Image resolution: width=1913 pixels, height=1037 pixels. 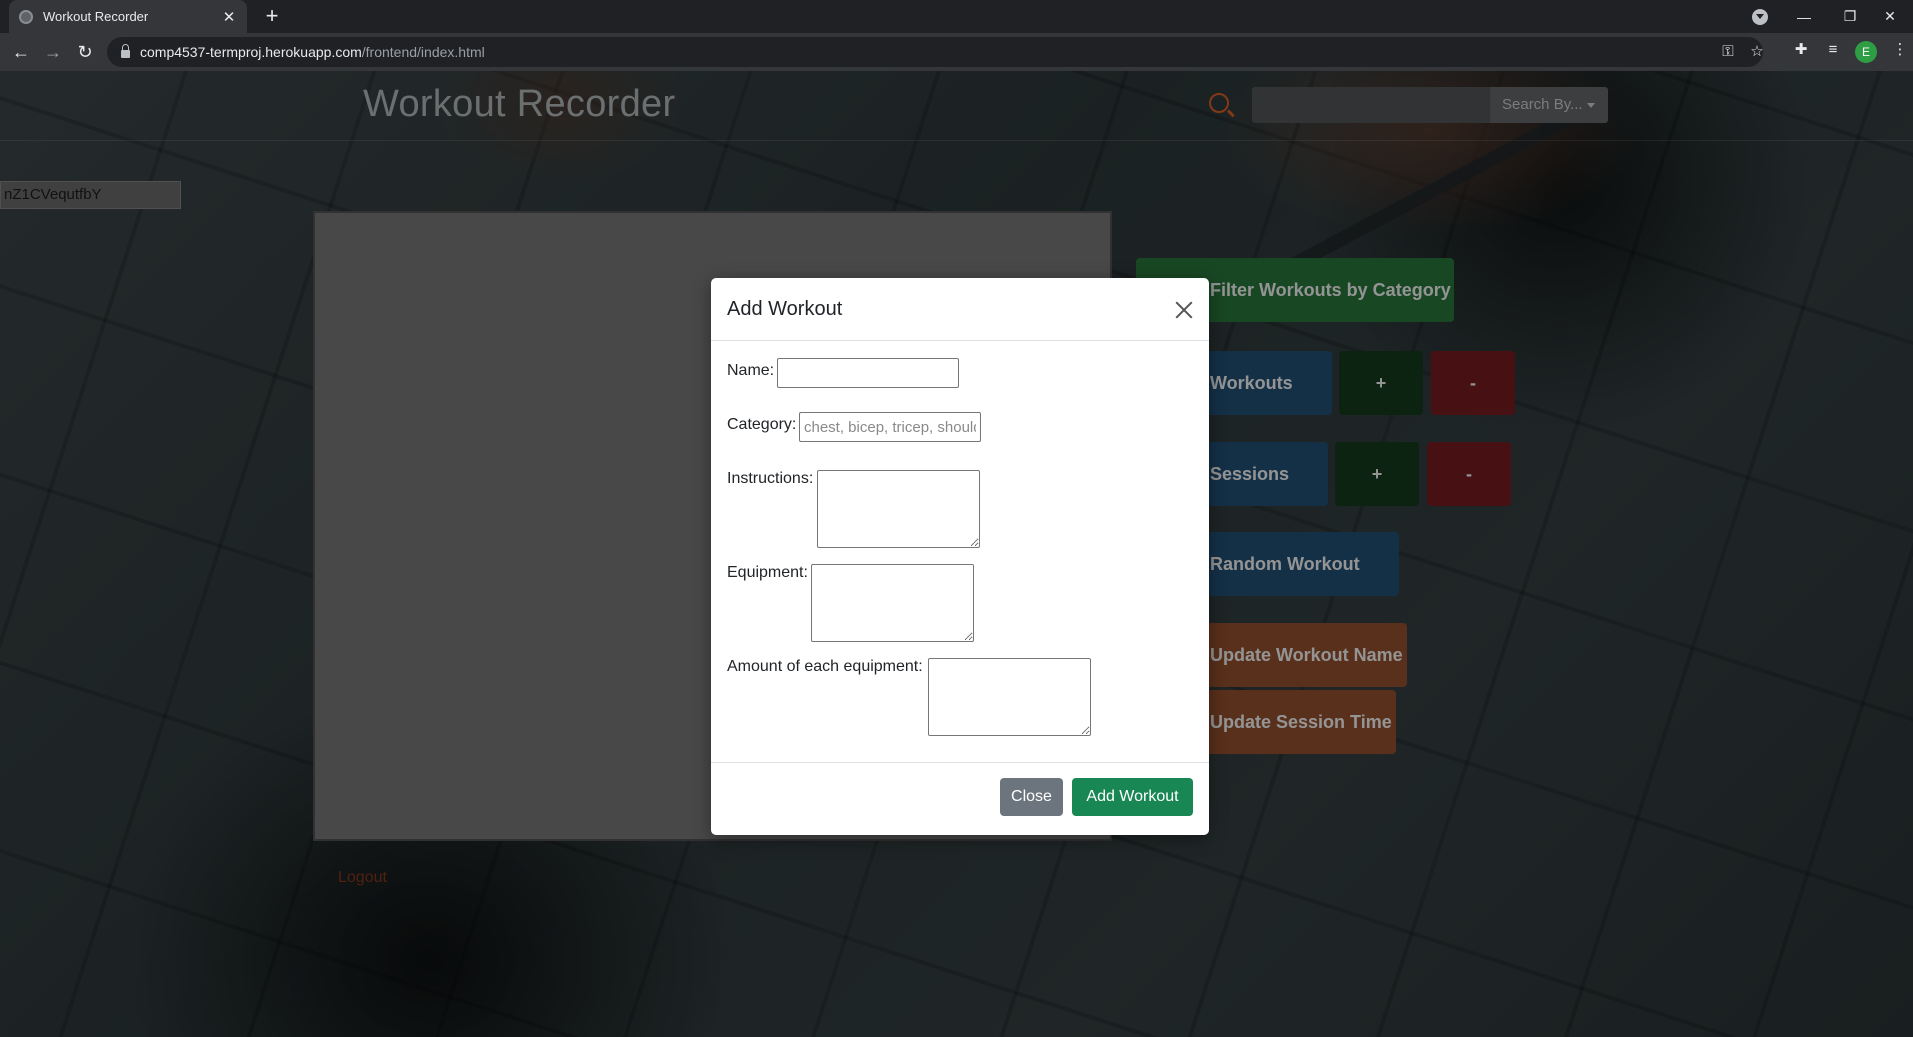 I want to click on modal-title: Add Workout, so click(x=785, y=309).